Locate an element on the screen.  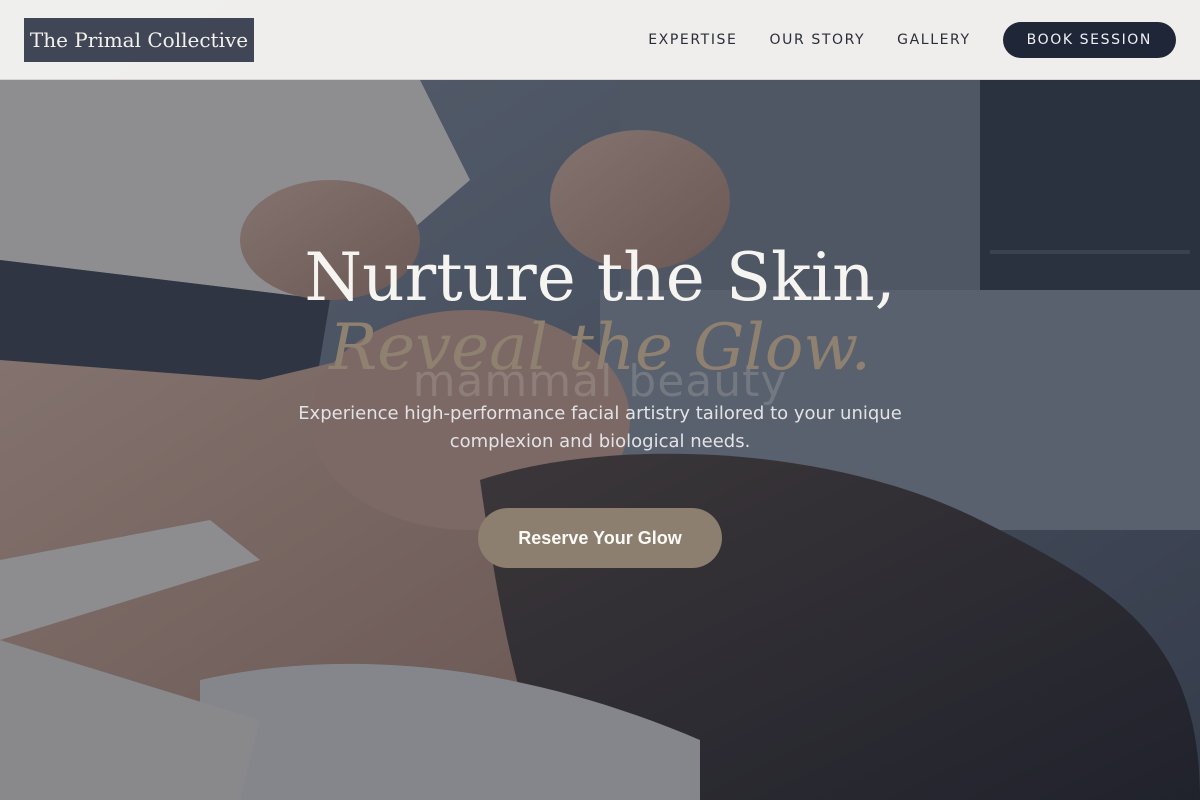
reserve-glow-button: Reserve Your Glow is located at coordinates (600, 538).